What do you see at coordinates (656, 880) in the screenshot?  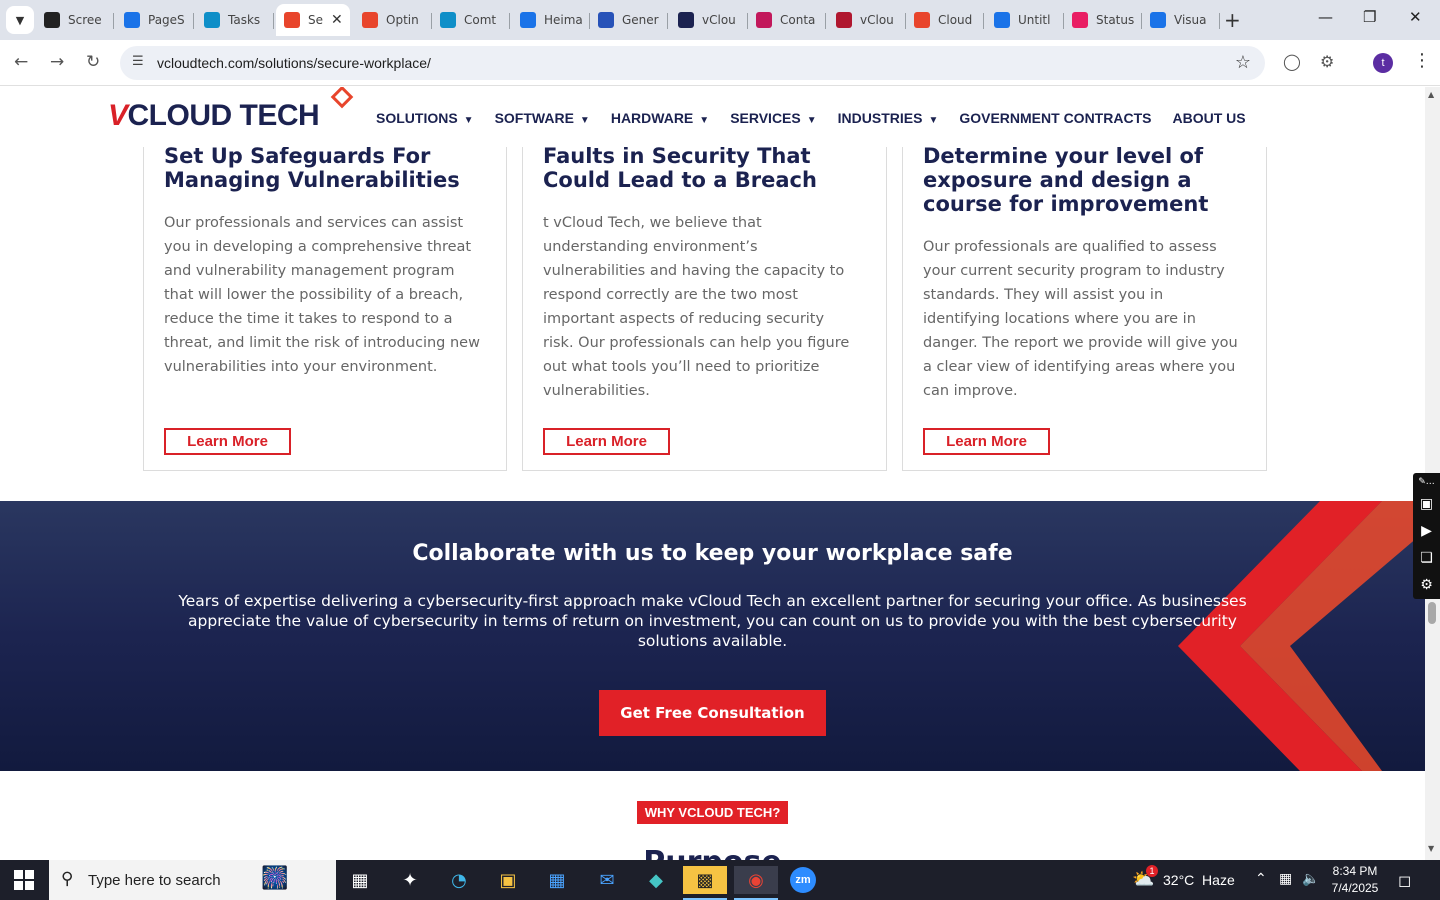 I see `app-diamond-icon: ◆` at bounding box center [656, 880].